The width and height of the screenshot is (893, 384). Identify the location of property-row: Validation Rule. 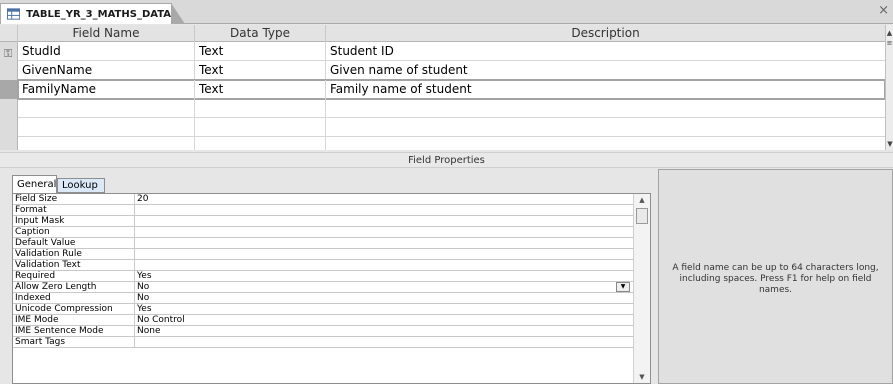
(323, 254).